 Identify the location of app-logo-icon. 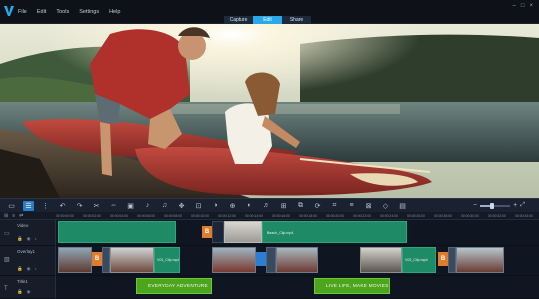
(9, 11).